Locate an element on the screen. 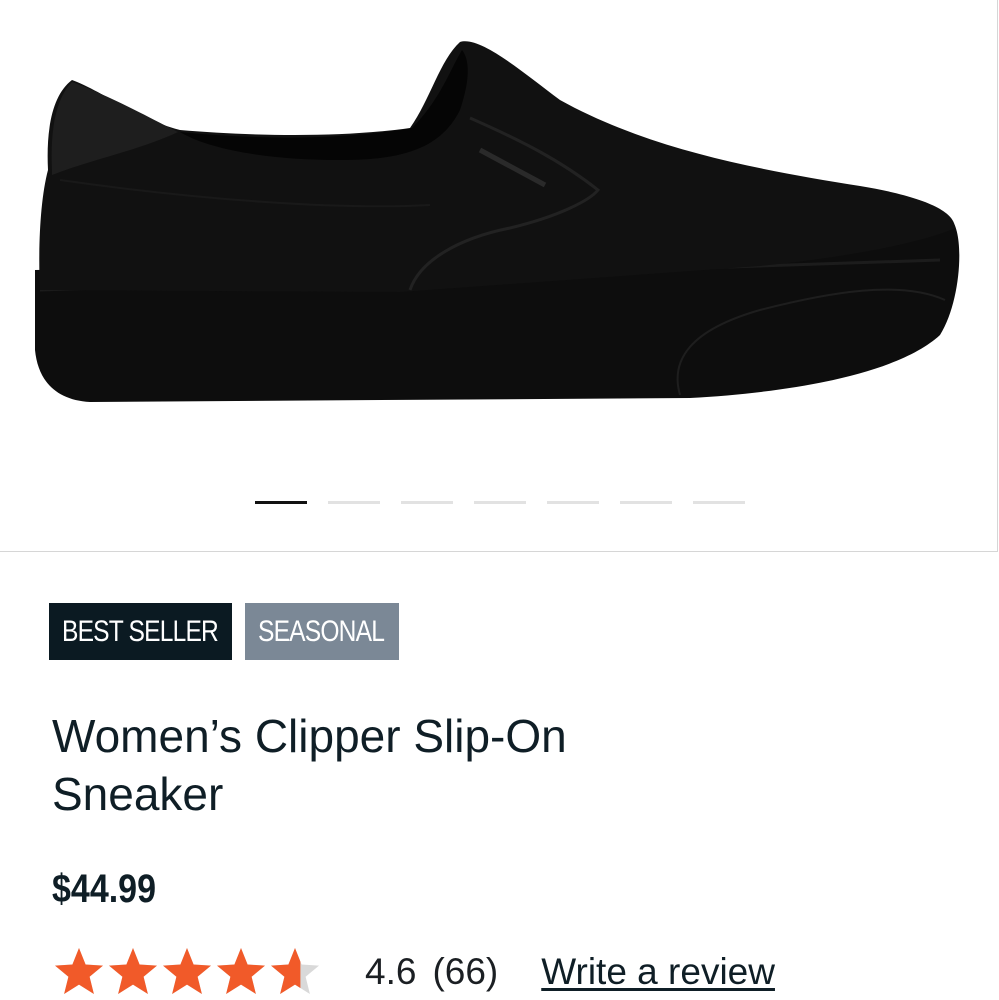 The width and height of the screenshot is (999, 1000). seasonal-badge: SEASONAL is located at coordinates (322, 631).